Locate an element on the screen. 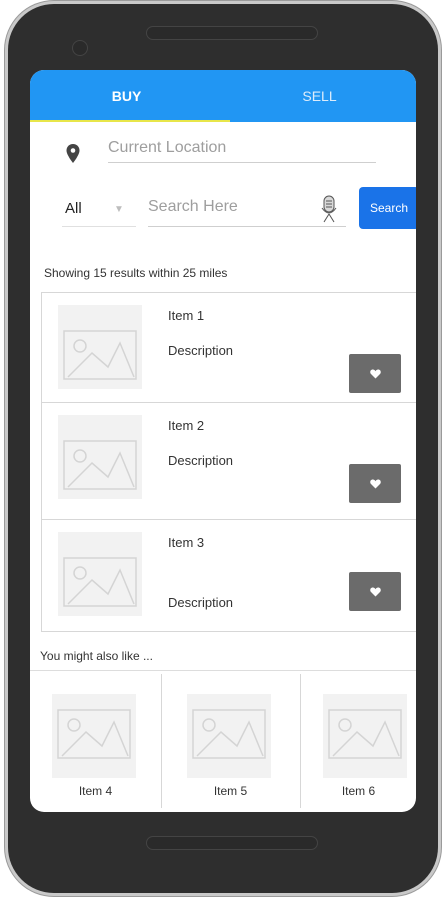 This screenshot has height=897, width=446. list-item: Item 2 Description is located at coordinates (229, 457).